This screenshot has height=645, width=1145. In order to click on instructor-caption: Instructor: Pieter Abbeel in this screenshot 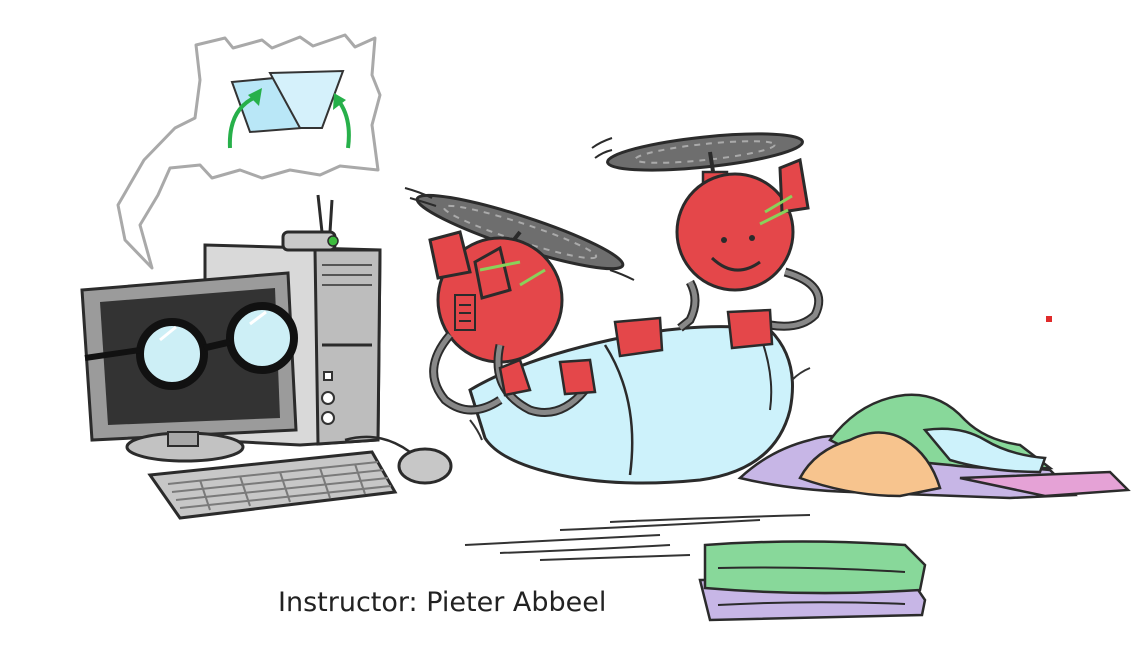, I will do `click(442, 602)`.